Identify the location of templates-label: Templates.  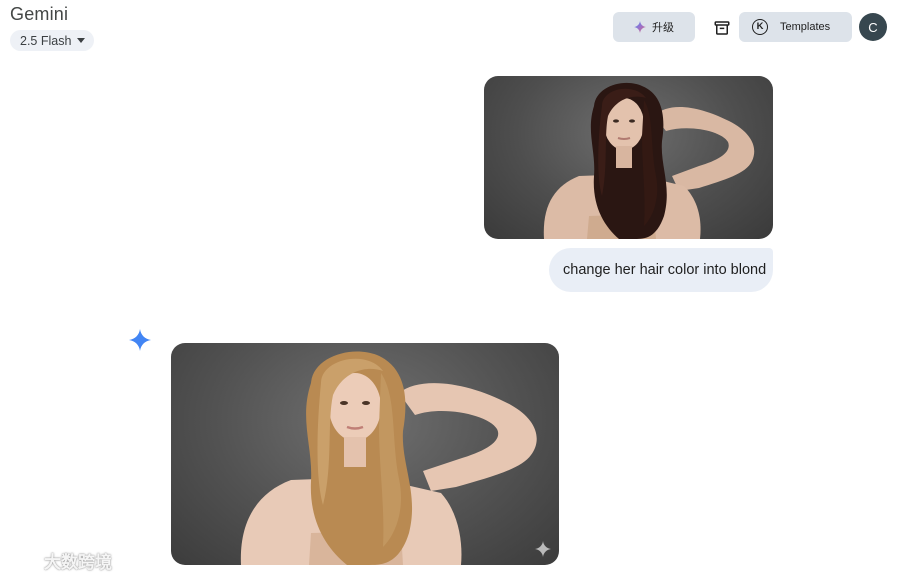
(805, 27).